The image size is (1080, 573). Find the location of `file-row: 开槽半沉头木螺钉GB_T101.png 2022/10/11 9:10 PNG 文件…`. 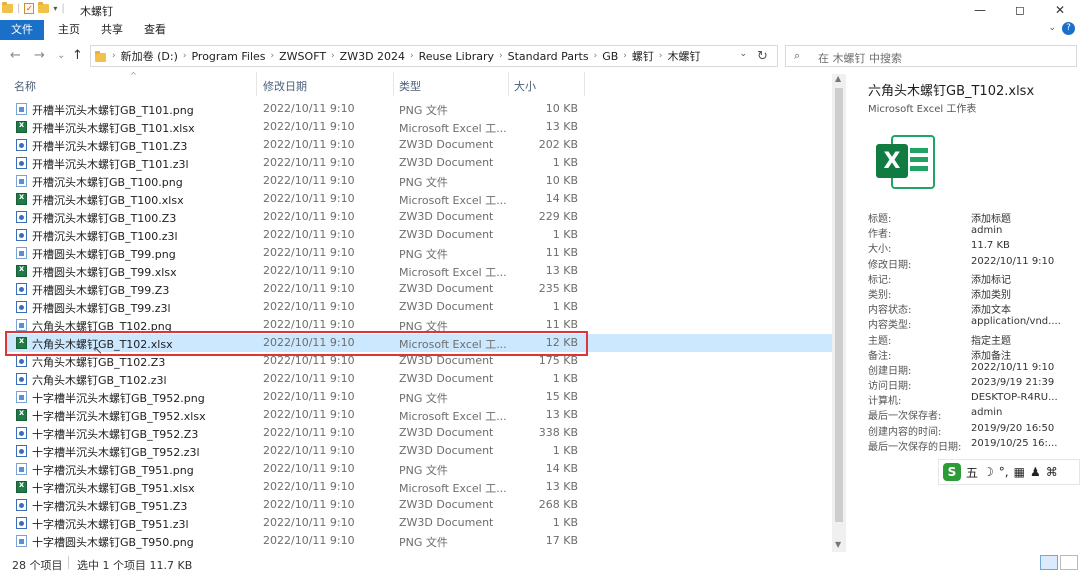

file-row: 开槽半沉头木螺钉GB_T101.png 2022/10/11 9:10 PNG 文件… is located at coordinates (421, 109).